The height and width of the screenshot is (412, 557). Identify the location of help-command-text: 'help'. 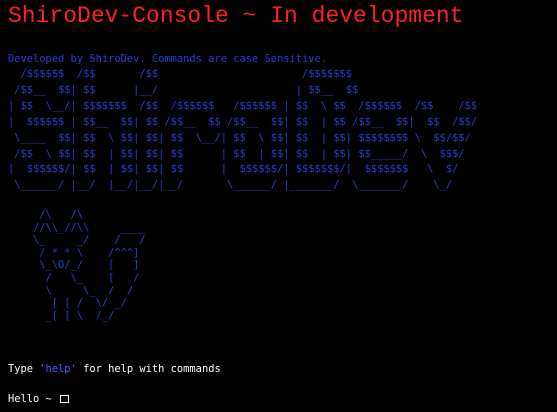
(58, 369).